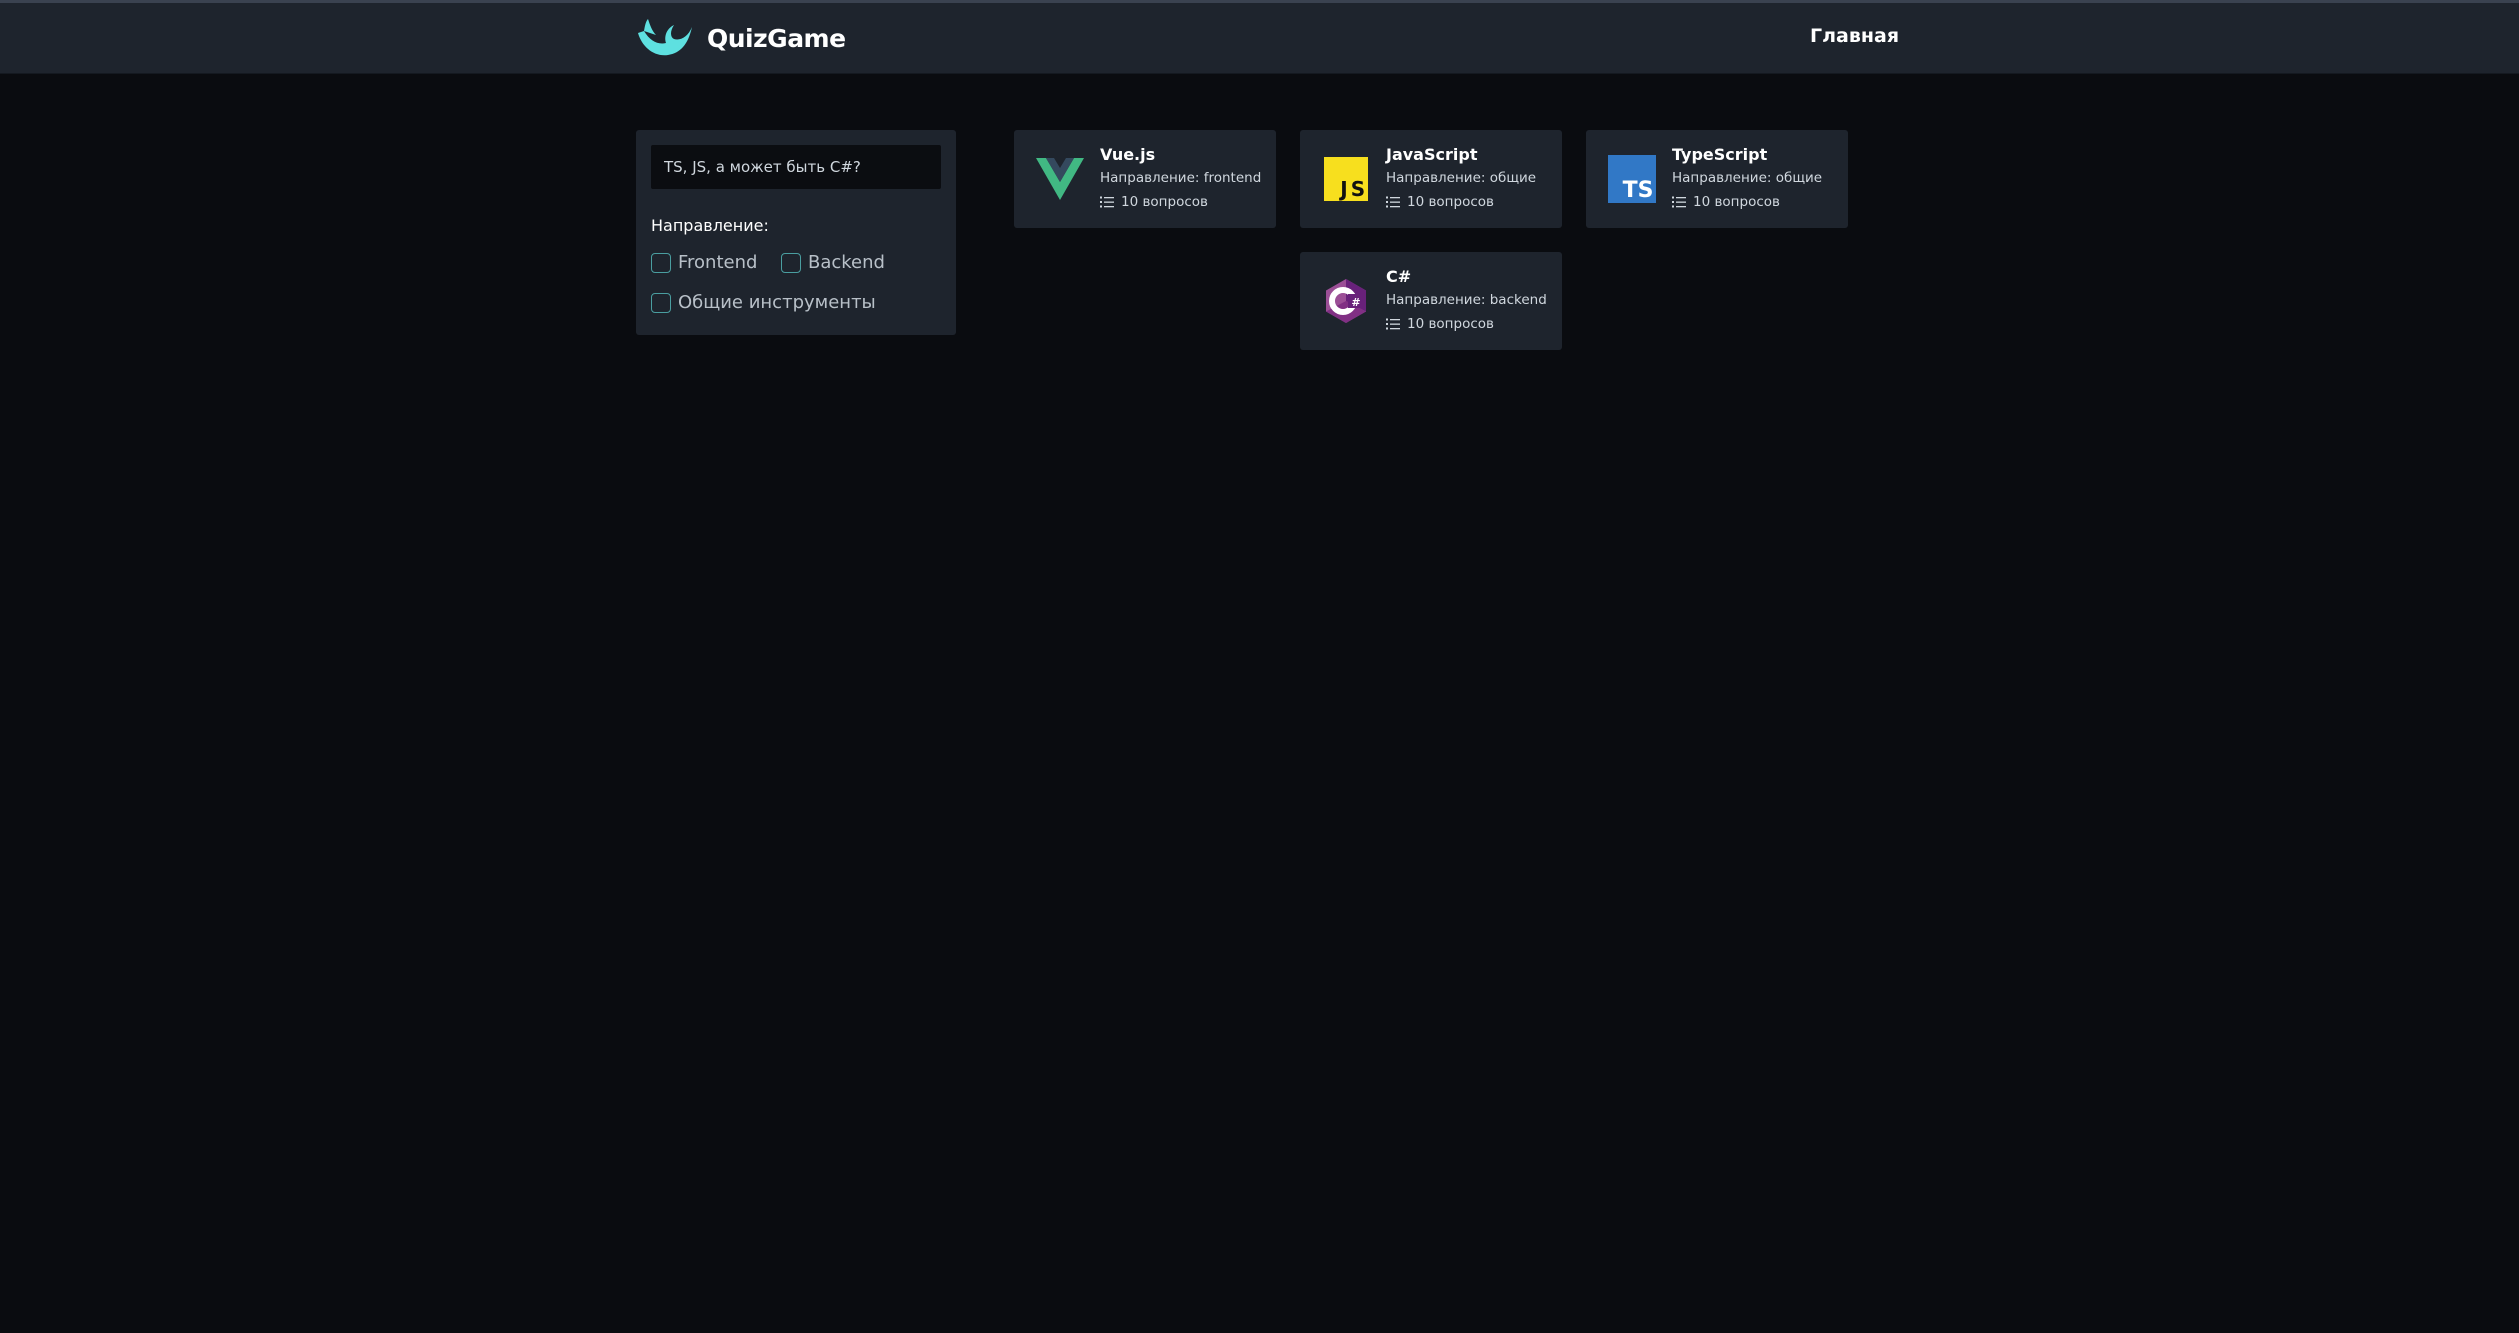 This screenshot has height=1333, width=2519. What do you see at coordinates (1854, 36) in the screenshot?
I see `nav-home-link: Главная` at bounding box center [1854, 36].